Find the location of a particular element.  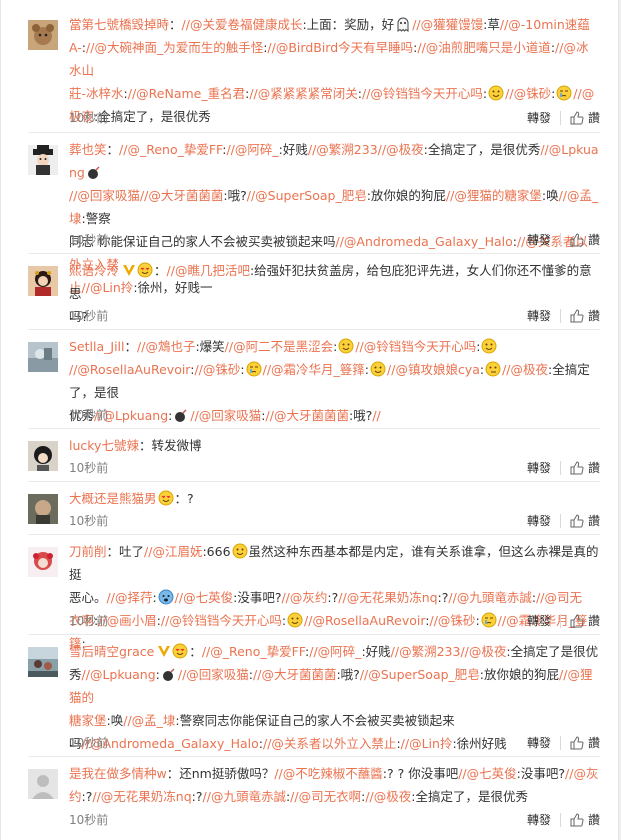

mention-link: //@ReName_重名君 is located at coordinates (186, 93).